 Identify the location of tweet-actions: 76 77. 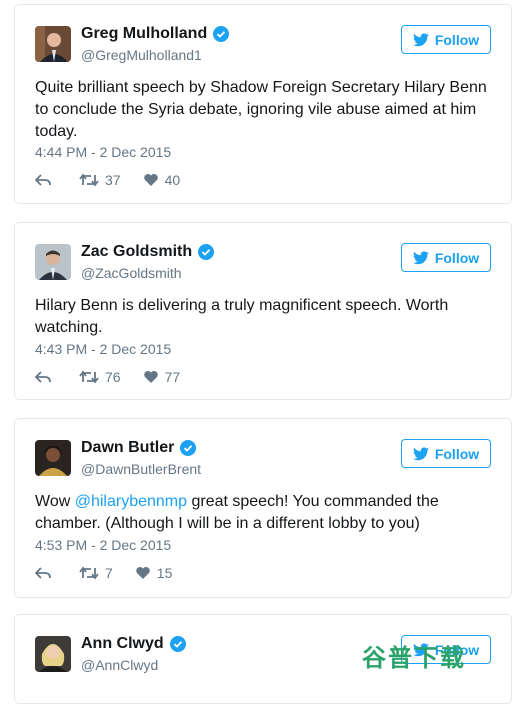
(118, 377).